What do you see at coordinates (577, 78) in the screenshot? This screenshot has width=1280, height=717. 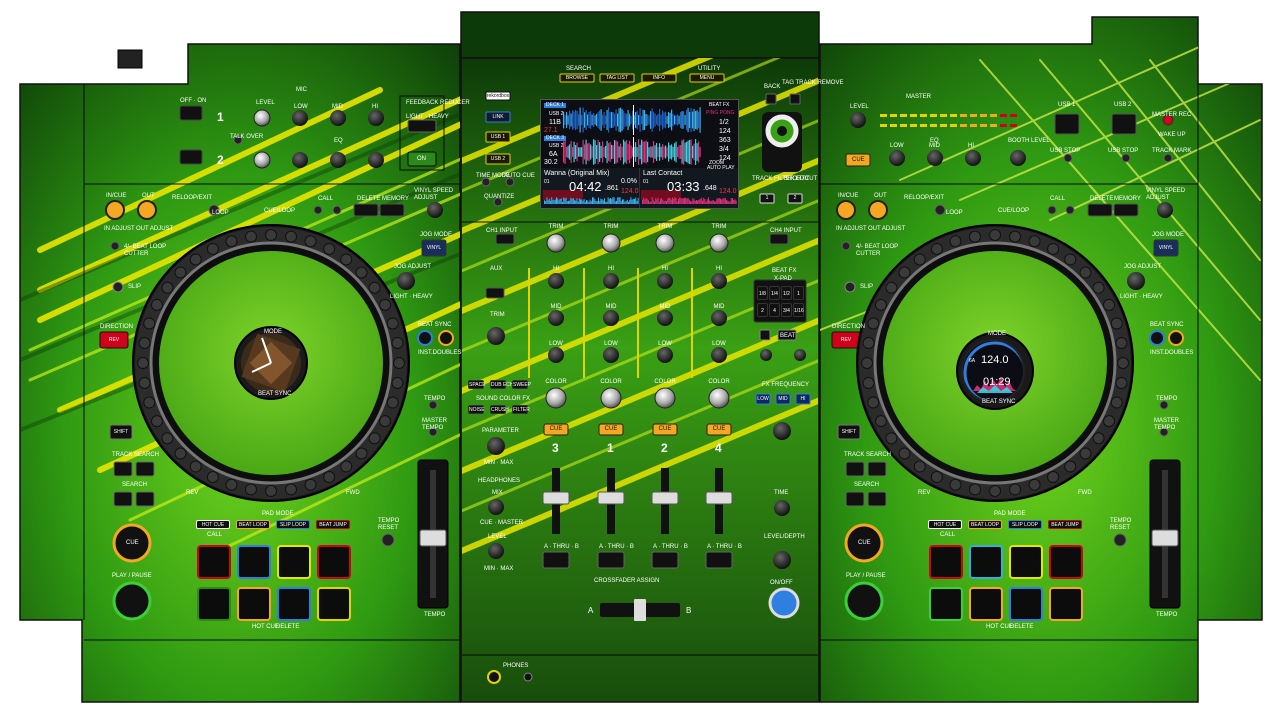 I see `browse-button: BROWSE` at bounding box center [577, 78].